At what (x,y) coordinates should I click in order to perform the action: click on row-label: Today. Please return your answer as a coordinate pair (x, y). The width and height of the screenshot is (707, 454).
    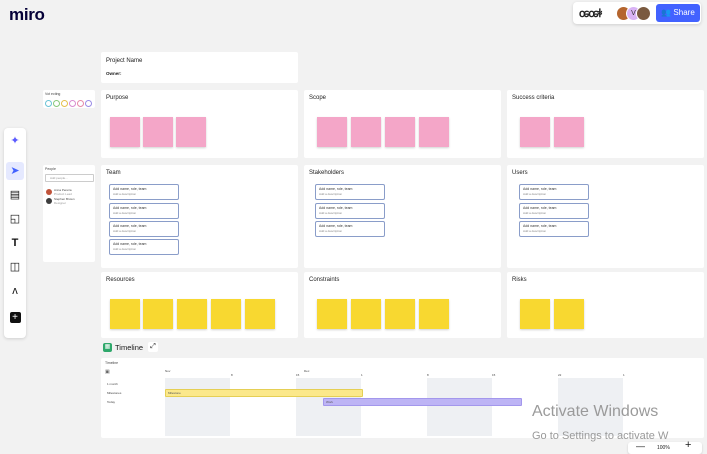
    Looking at the image, I should click on (111, 402).